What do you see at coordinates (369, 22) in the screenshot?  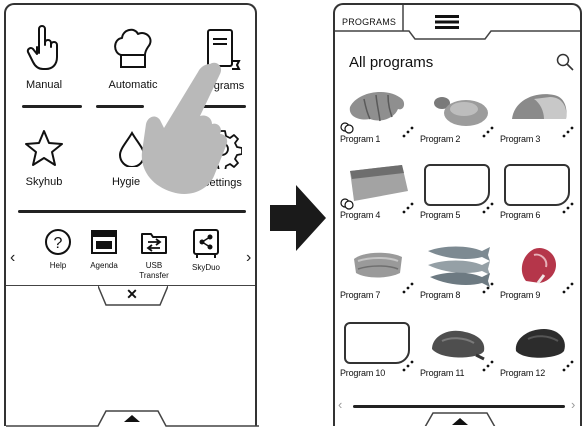 I see `header-label: PROGRAMS` at bounding box center [369, 22].